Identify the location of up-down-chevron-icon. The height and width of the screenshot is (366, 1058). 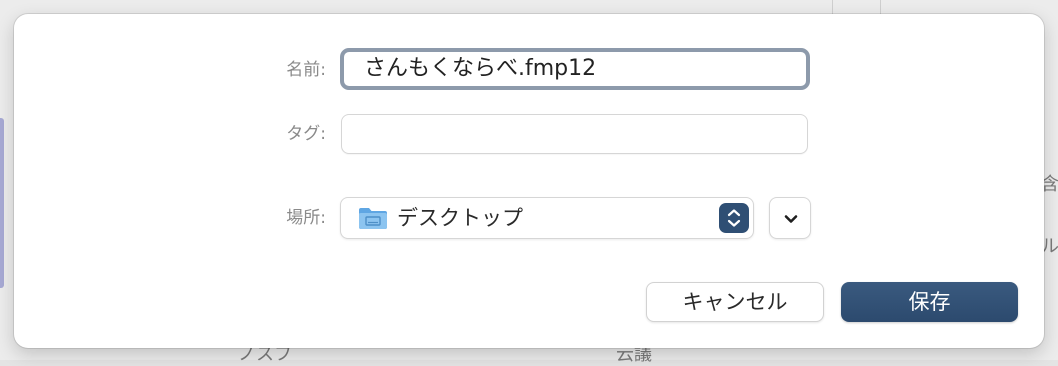
(734, 218).